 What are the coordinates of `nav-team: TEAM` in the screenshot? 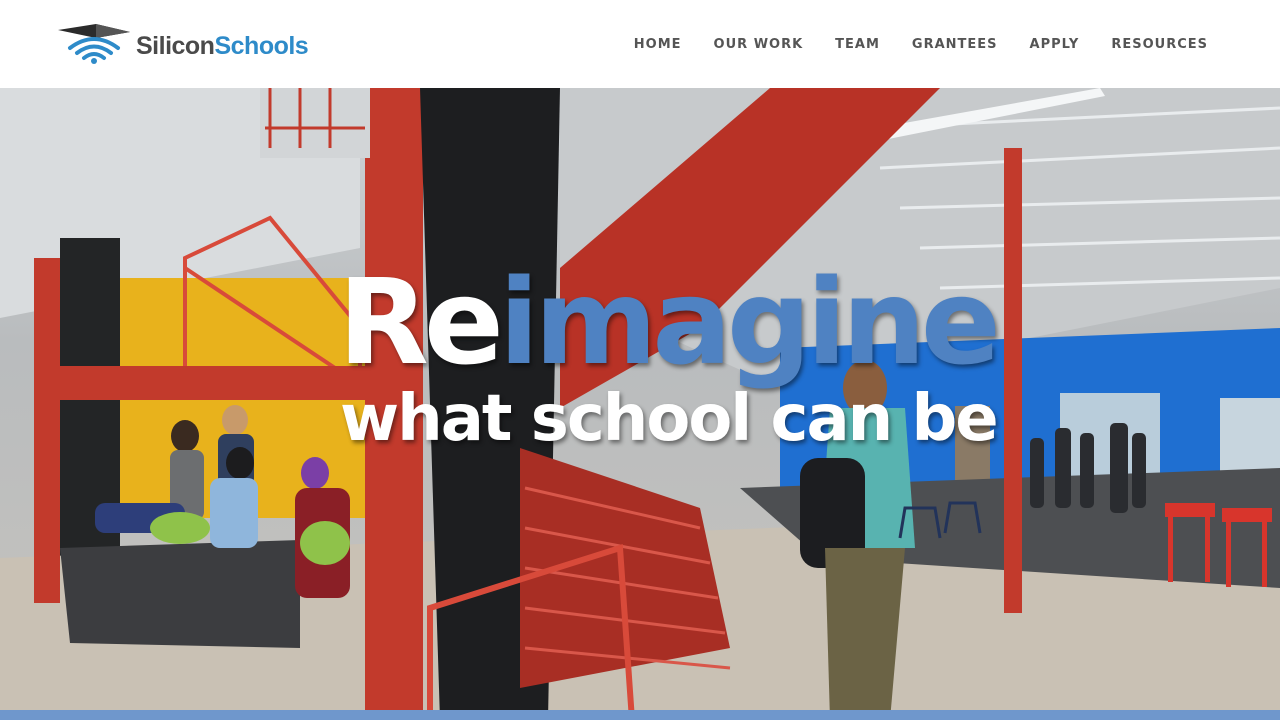 It's located at (857, 44).